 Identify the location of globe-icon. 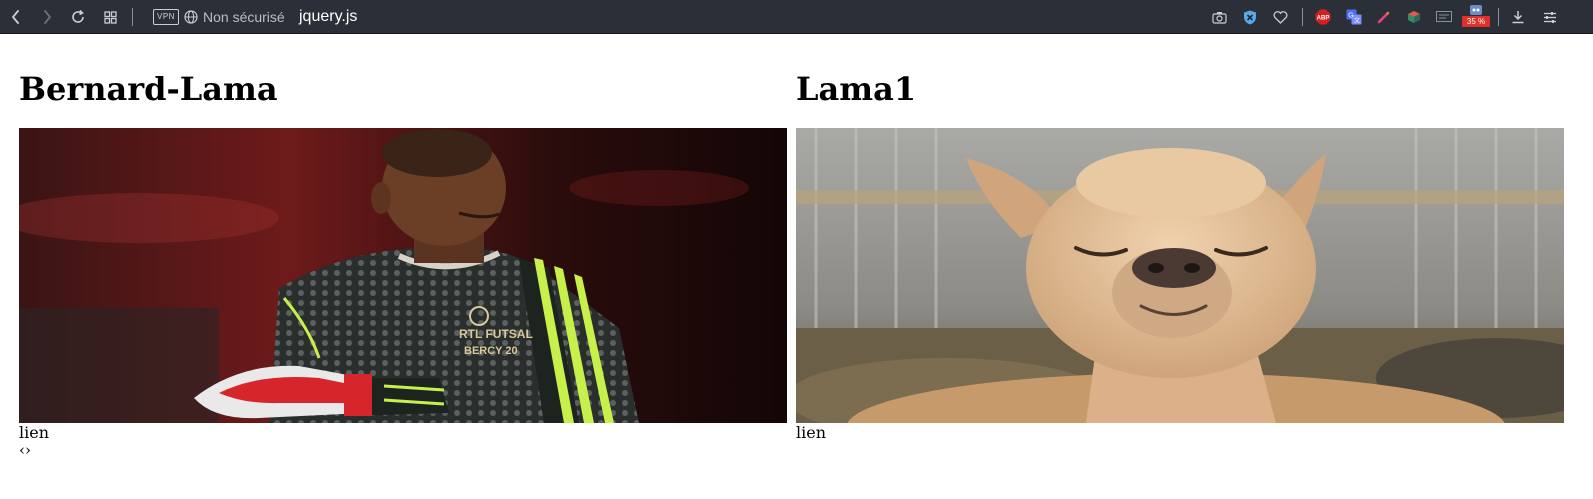
(191, 17).